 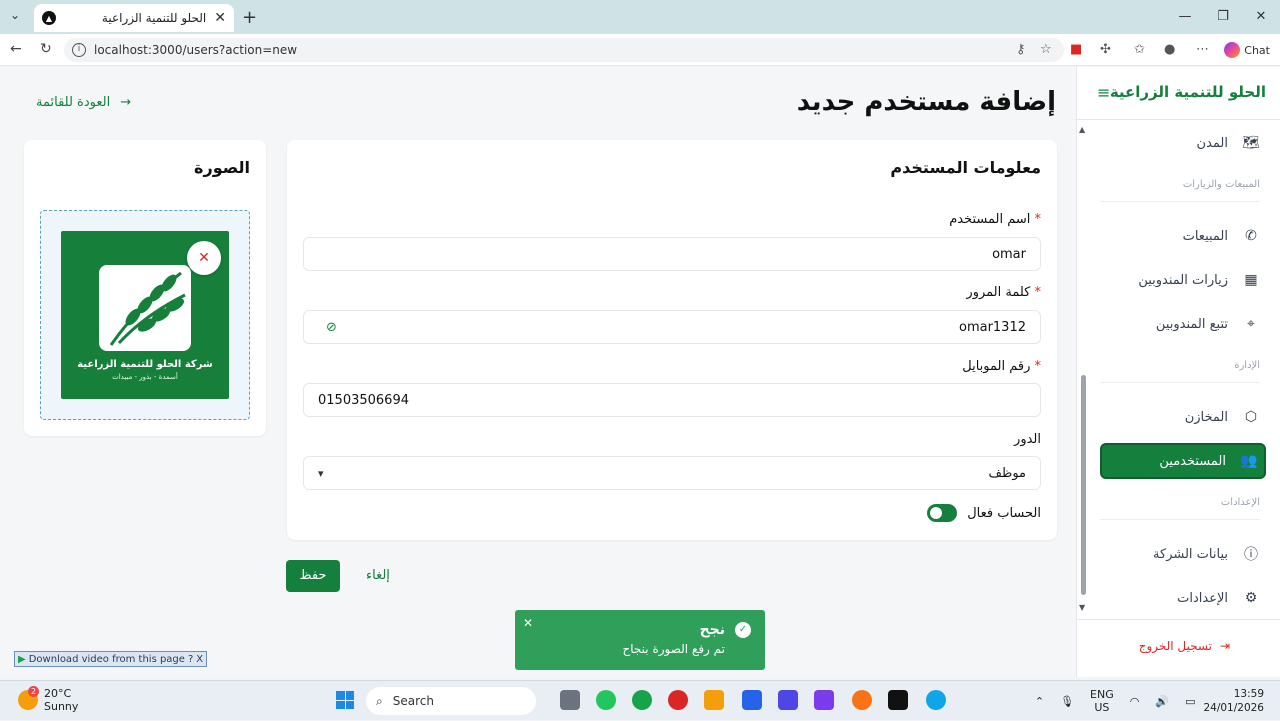 I want to click on active-account-label: الحساب فعال, so click(x=1004, y=513).